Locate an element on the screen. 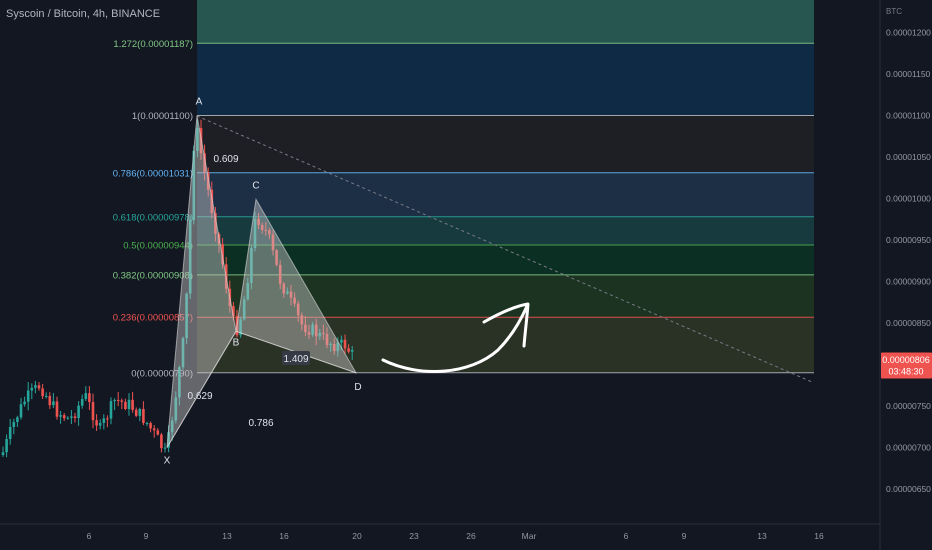 The image size is (932, 550). pattern-point-B: B is located at coordinates (236, 342).